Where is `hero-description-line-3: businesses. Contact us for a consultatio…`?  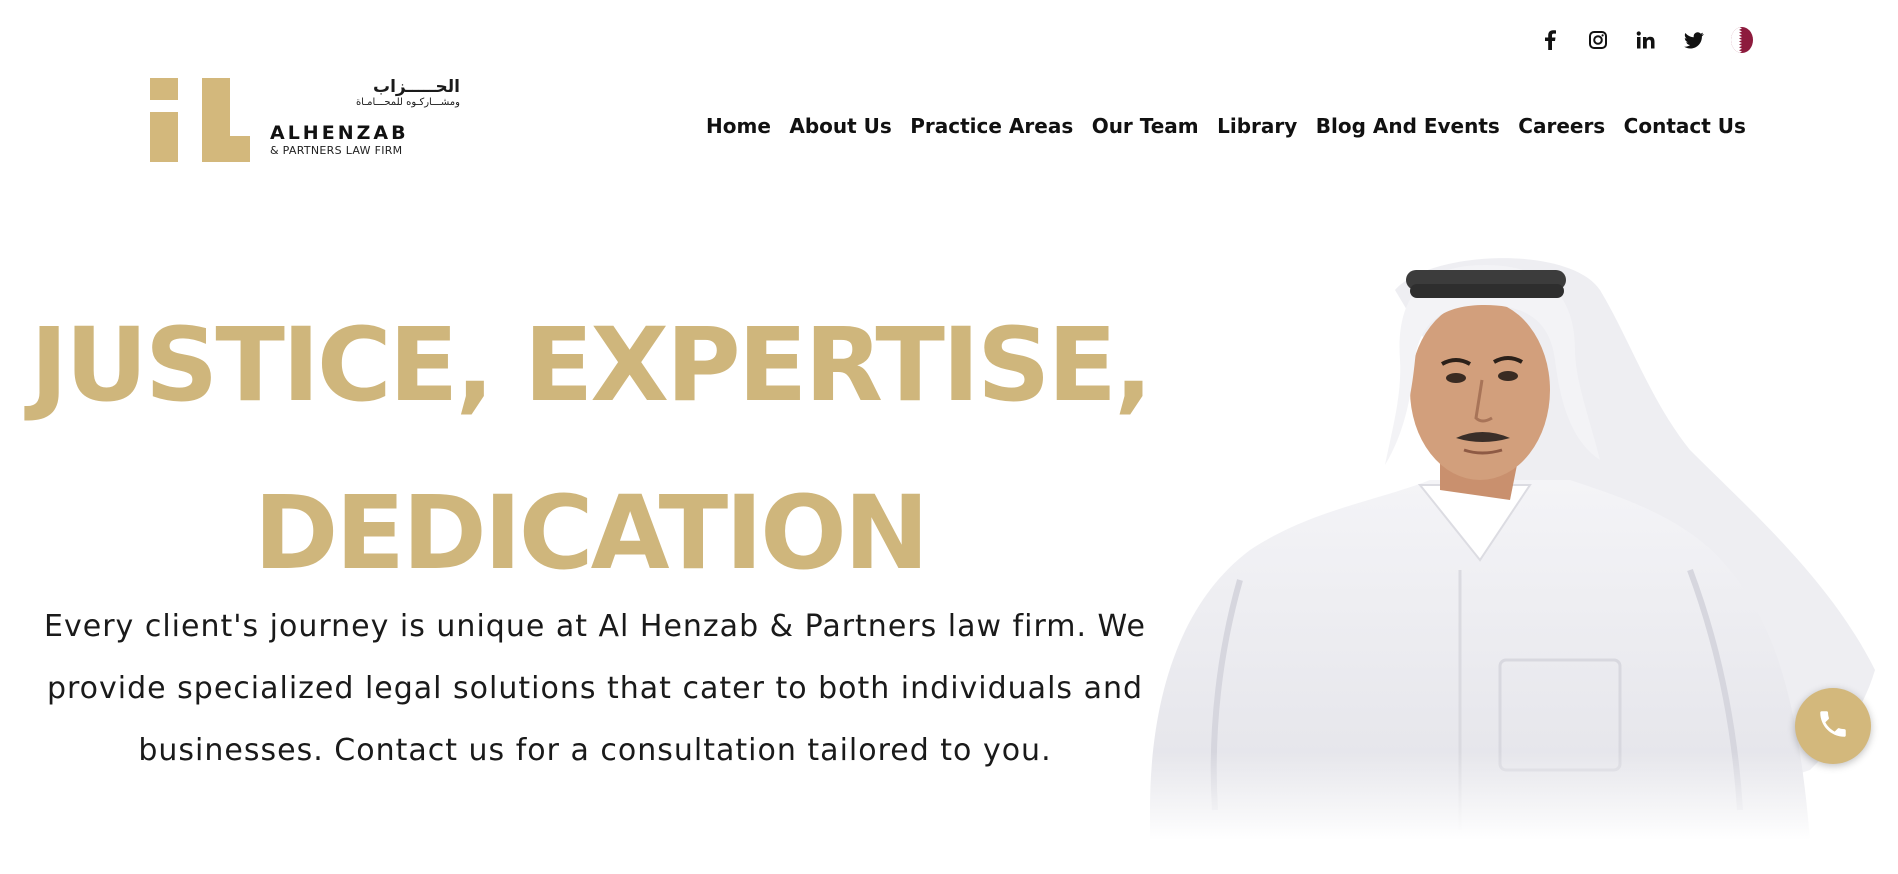 hero-description-line-3: businesses. Contact us for a consultatio… is located at coordinates (595, 750).